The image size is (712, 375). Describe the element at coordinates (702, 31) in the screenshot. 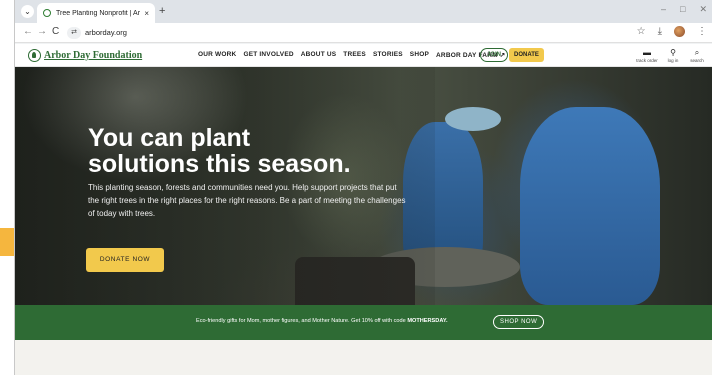

I see `browser-menu-icon: ⋮` at that location.